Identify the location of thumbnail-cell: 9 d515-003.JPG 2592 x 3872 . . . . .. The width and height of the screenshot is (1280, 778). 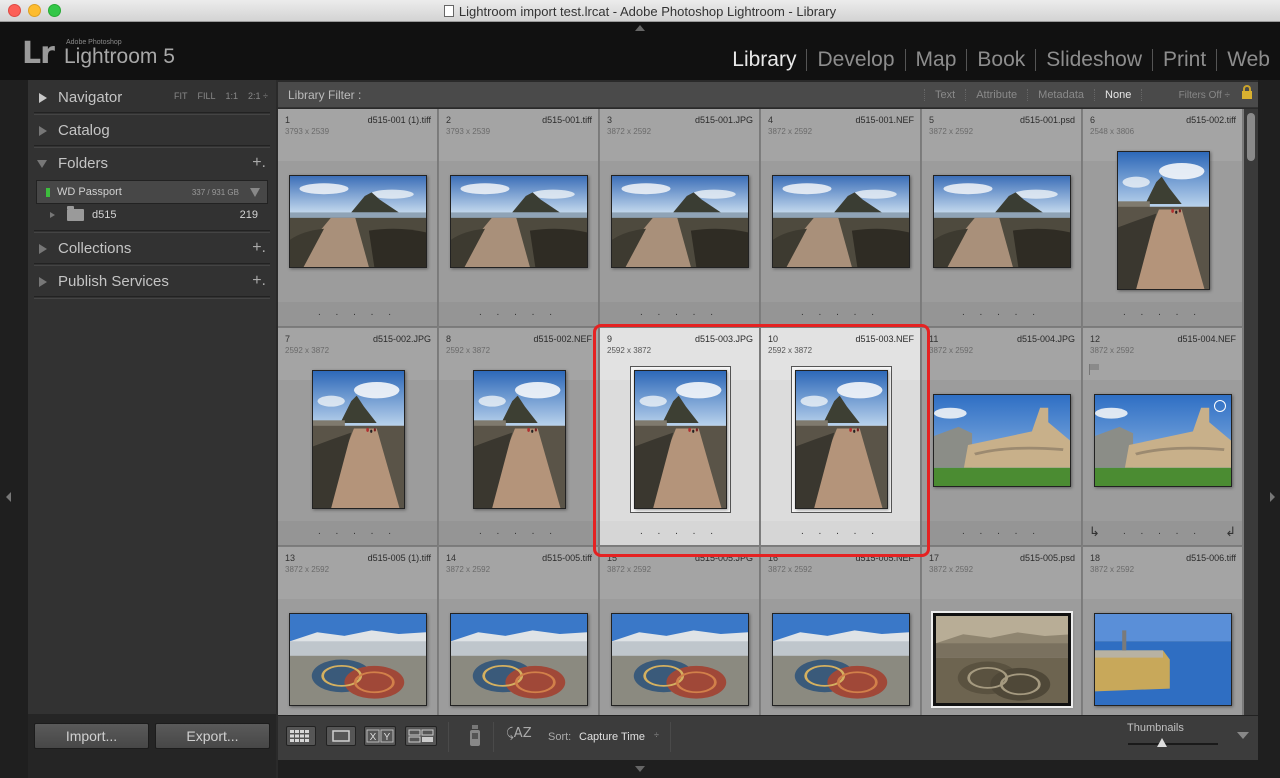
(680, 437).